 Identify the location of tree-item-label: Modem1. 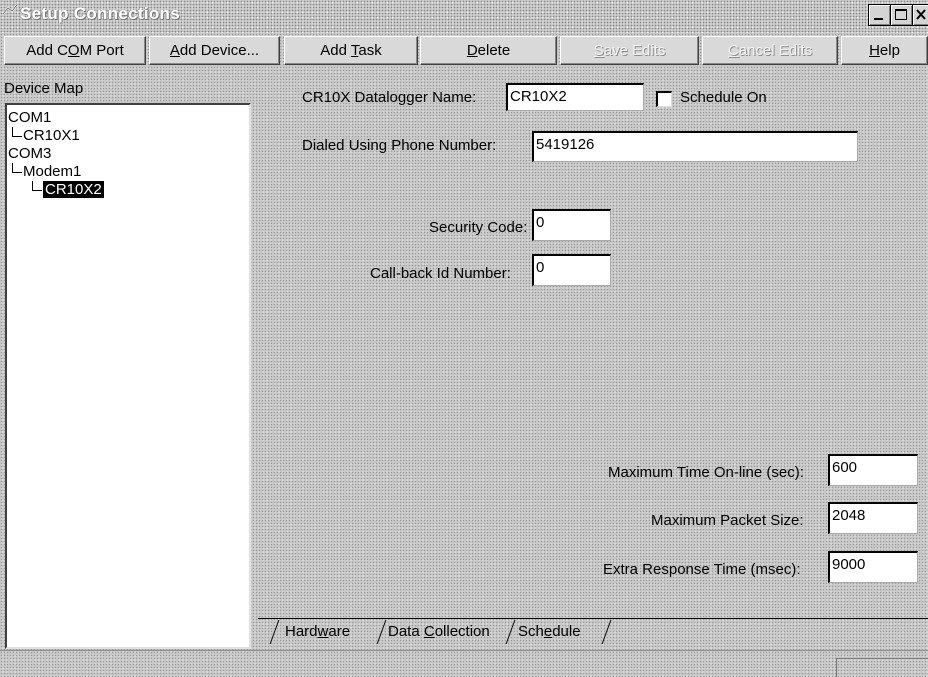
(52, 171).